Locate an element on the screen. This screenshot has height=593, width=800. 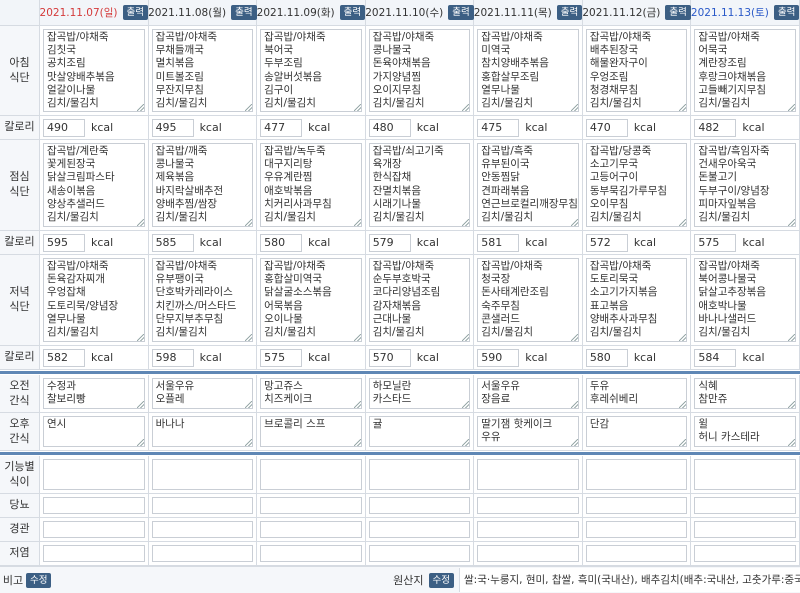
lunch-textarea: 잡곡밥/쇠고기죽 육개장 한식잡채 잔멸치볶음 시래기나물 김치/물김치 is located at coordinates (419, 185).